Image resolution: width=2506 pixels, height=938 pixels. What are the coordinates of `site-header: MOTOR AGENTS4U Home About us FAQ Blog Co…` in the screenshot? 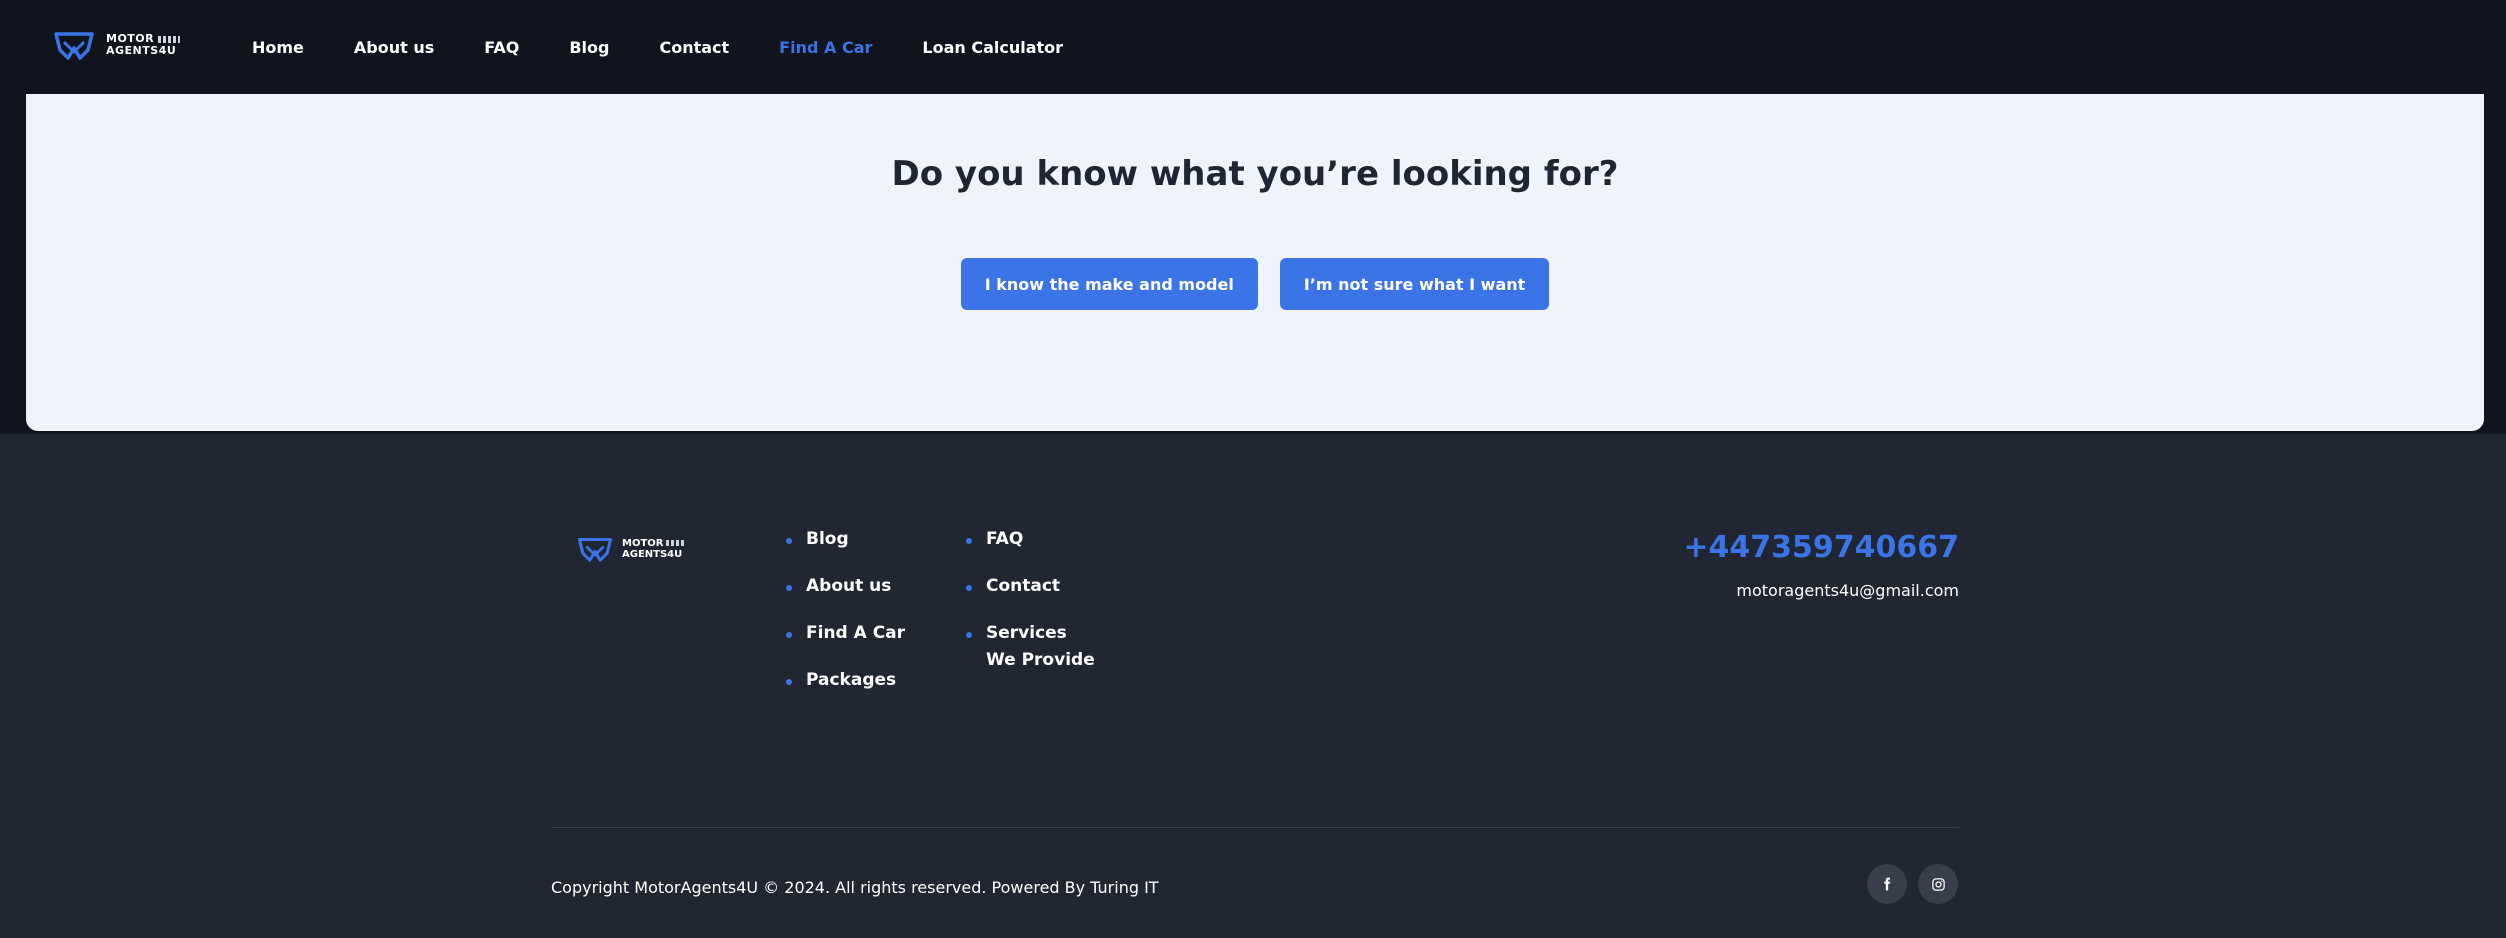 It's located at (1253, 47).